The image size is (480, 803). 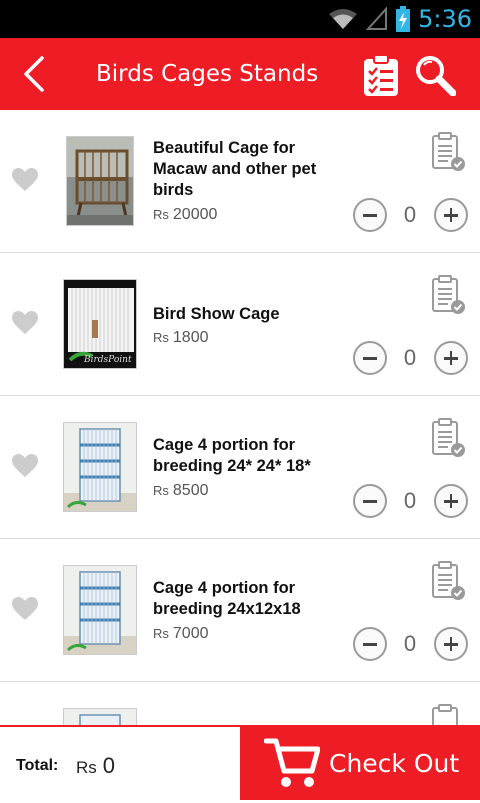 What do you see at coordinates (109, 765) in the screenshot?
I see `total-value: 0` at bounding box center [109, 765].